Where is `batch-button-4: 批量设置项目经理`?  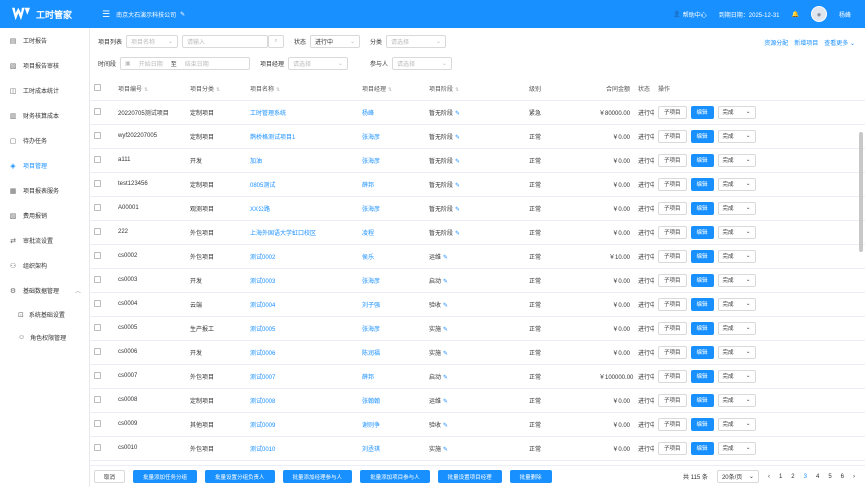
batch-button-4: 批量设置项目经理 is located at coordinates (469, 476).